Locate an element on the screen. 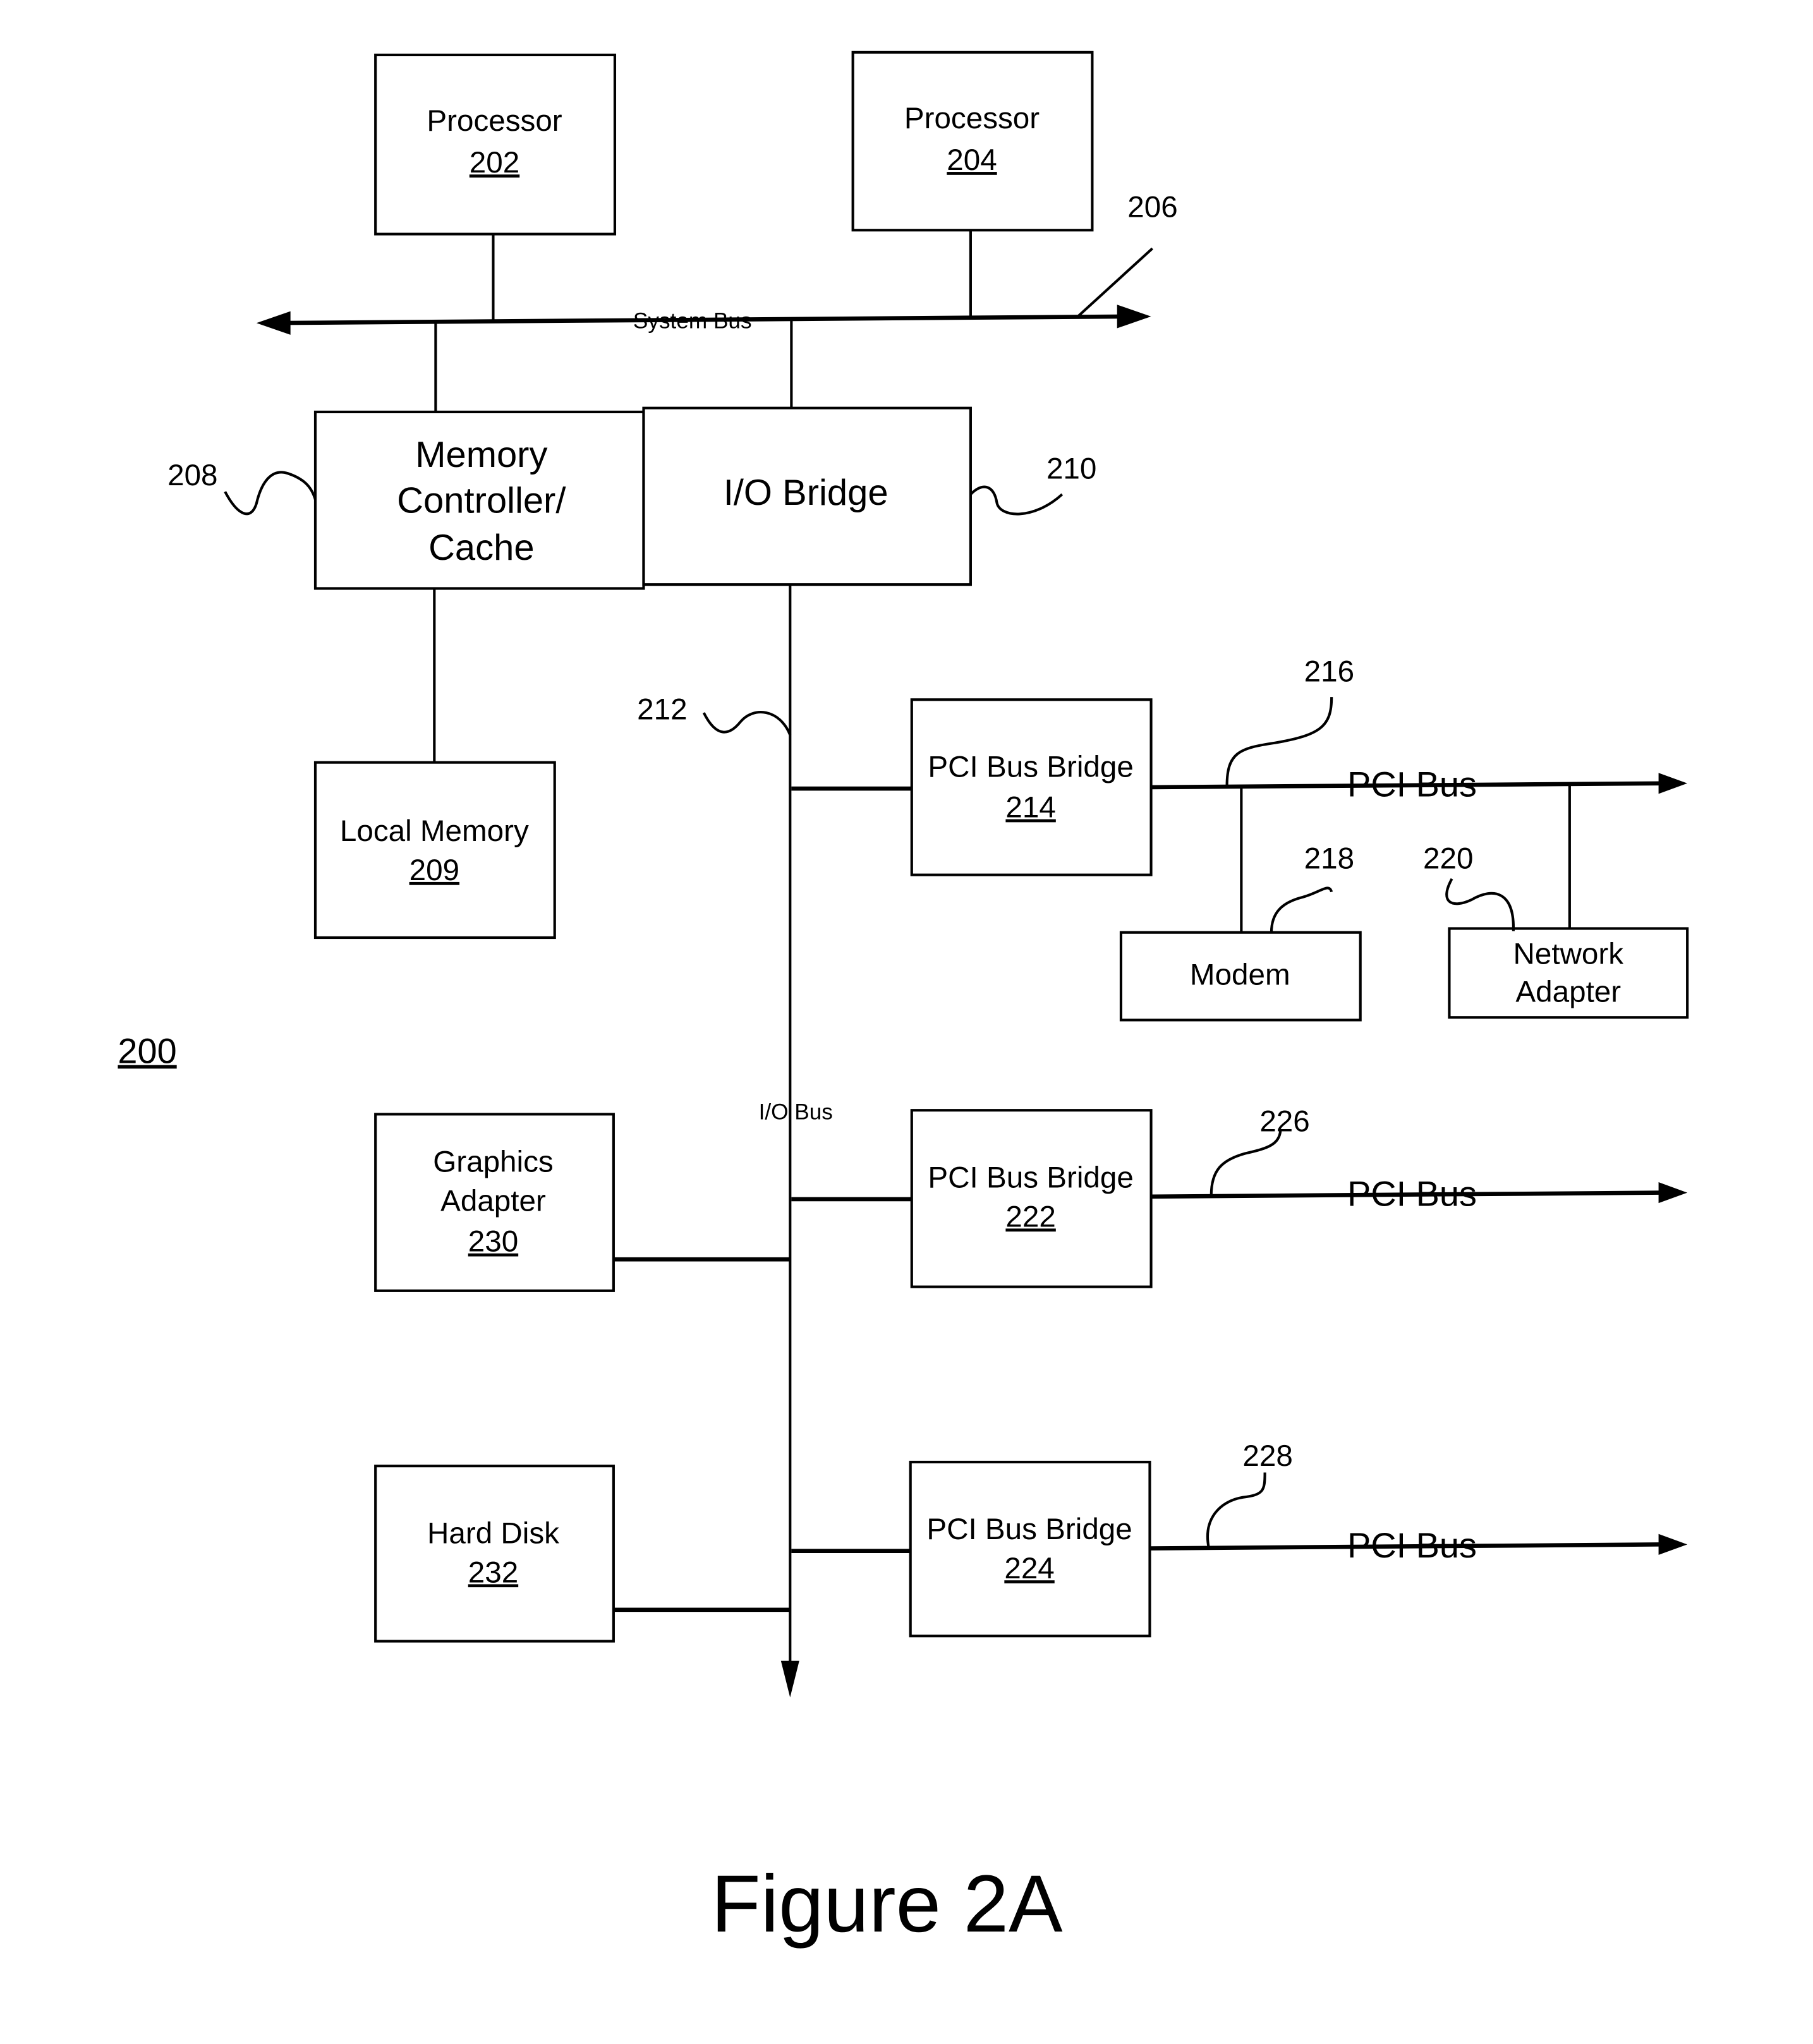  pci-bus-ref: 226 is located at coordinates (1284, 1121).